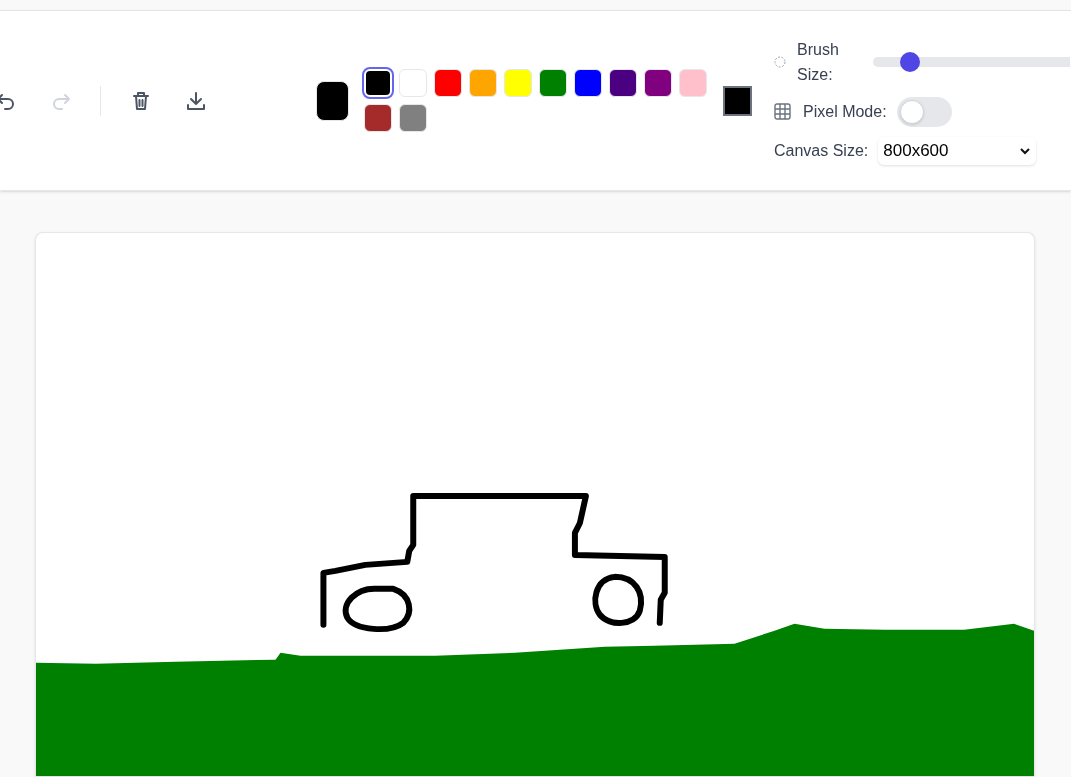 The width and height of the screenshot is (1071, 777). I want to click on canvas-size-select: 800x600, so click(957, 150).